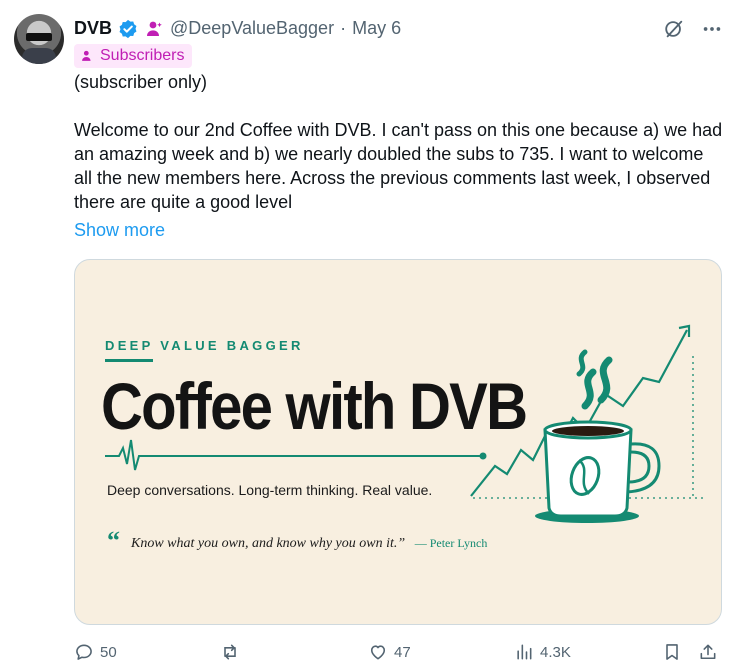 The width and height of the screenshot is (737, 665). I want to click on more-button, so click(712, 29).